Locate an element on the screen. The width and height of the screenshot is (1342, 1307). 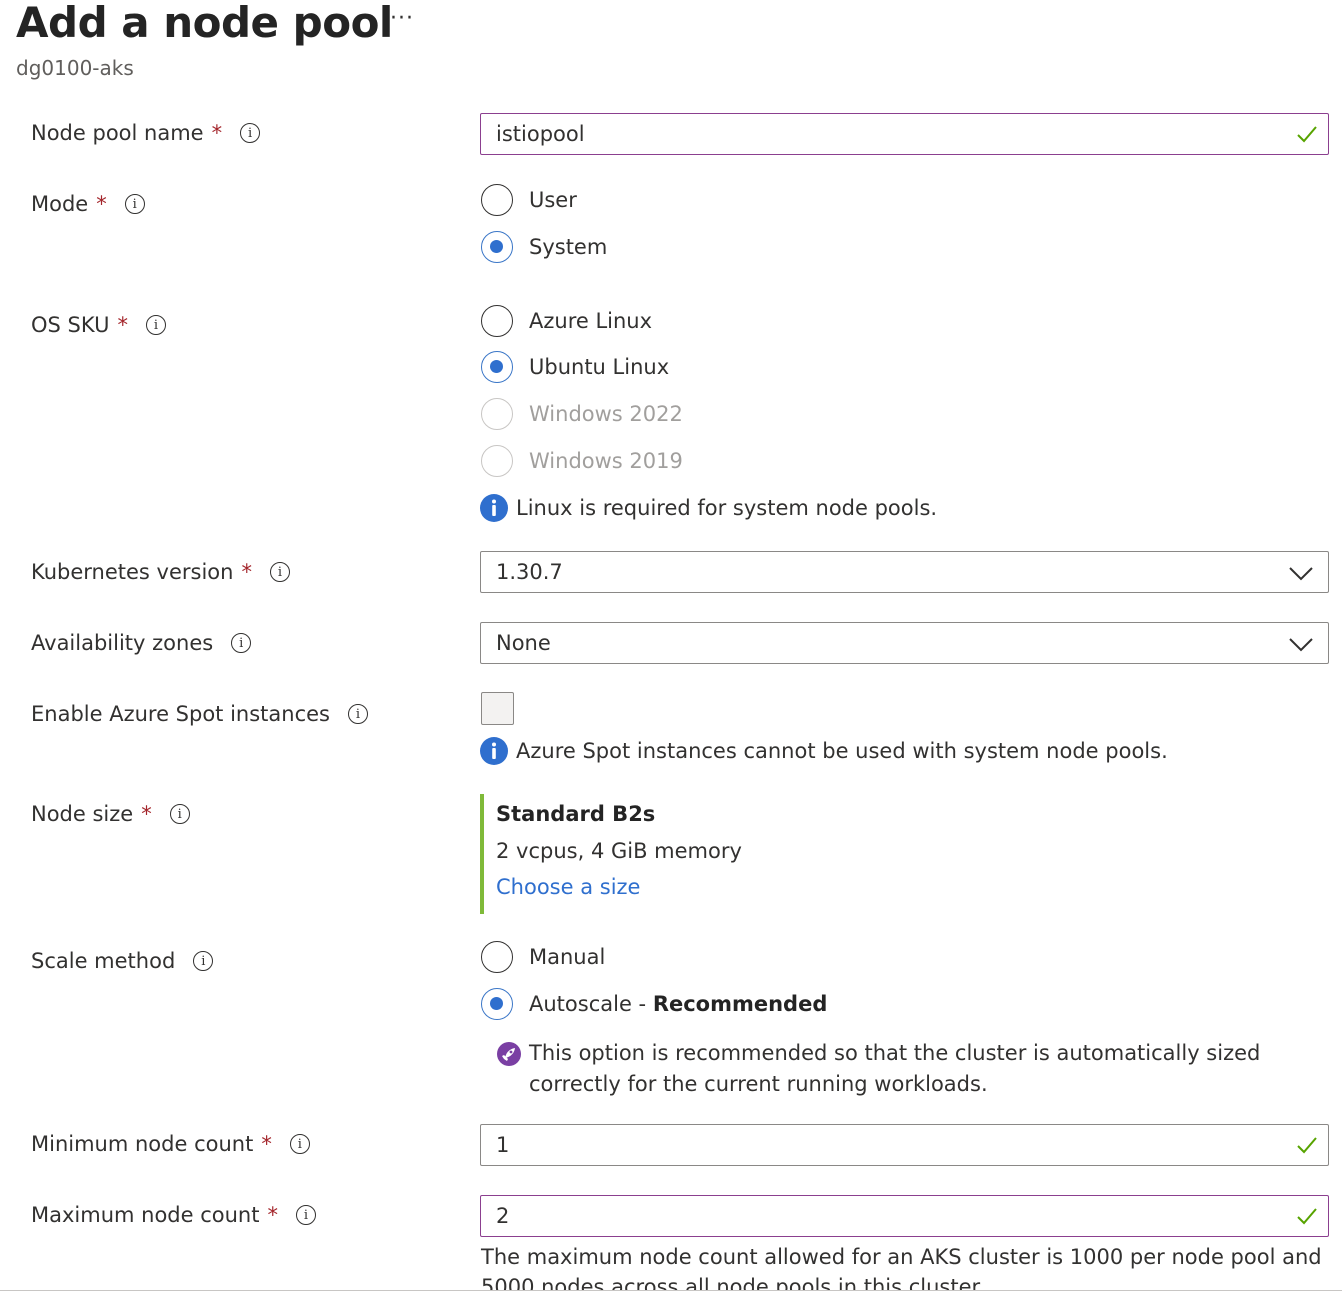
node-size-accent-bar is located at coordinates (482, 854).